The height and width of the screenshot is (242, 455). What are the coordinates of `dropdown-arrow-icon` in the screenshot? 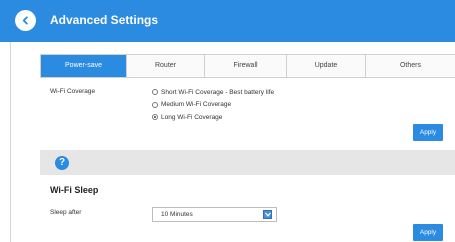 It's located at (267, 214).